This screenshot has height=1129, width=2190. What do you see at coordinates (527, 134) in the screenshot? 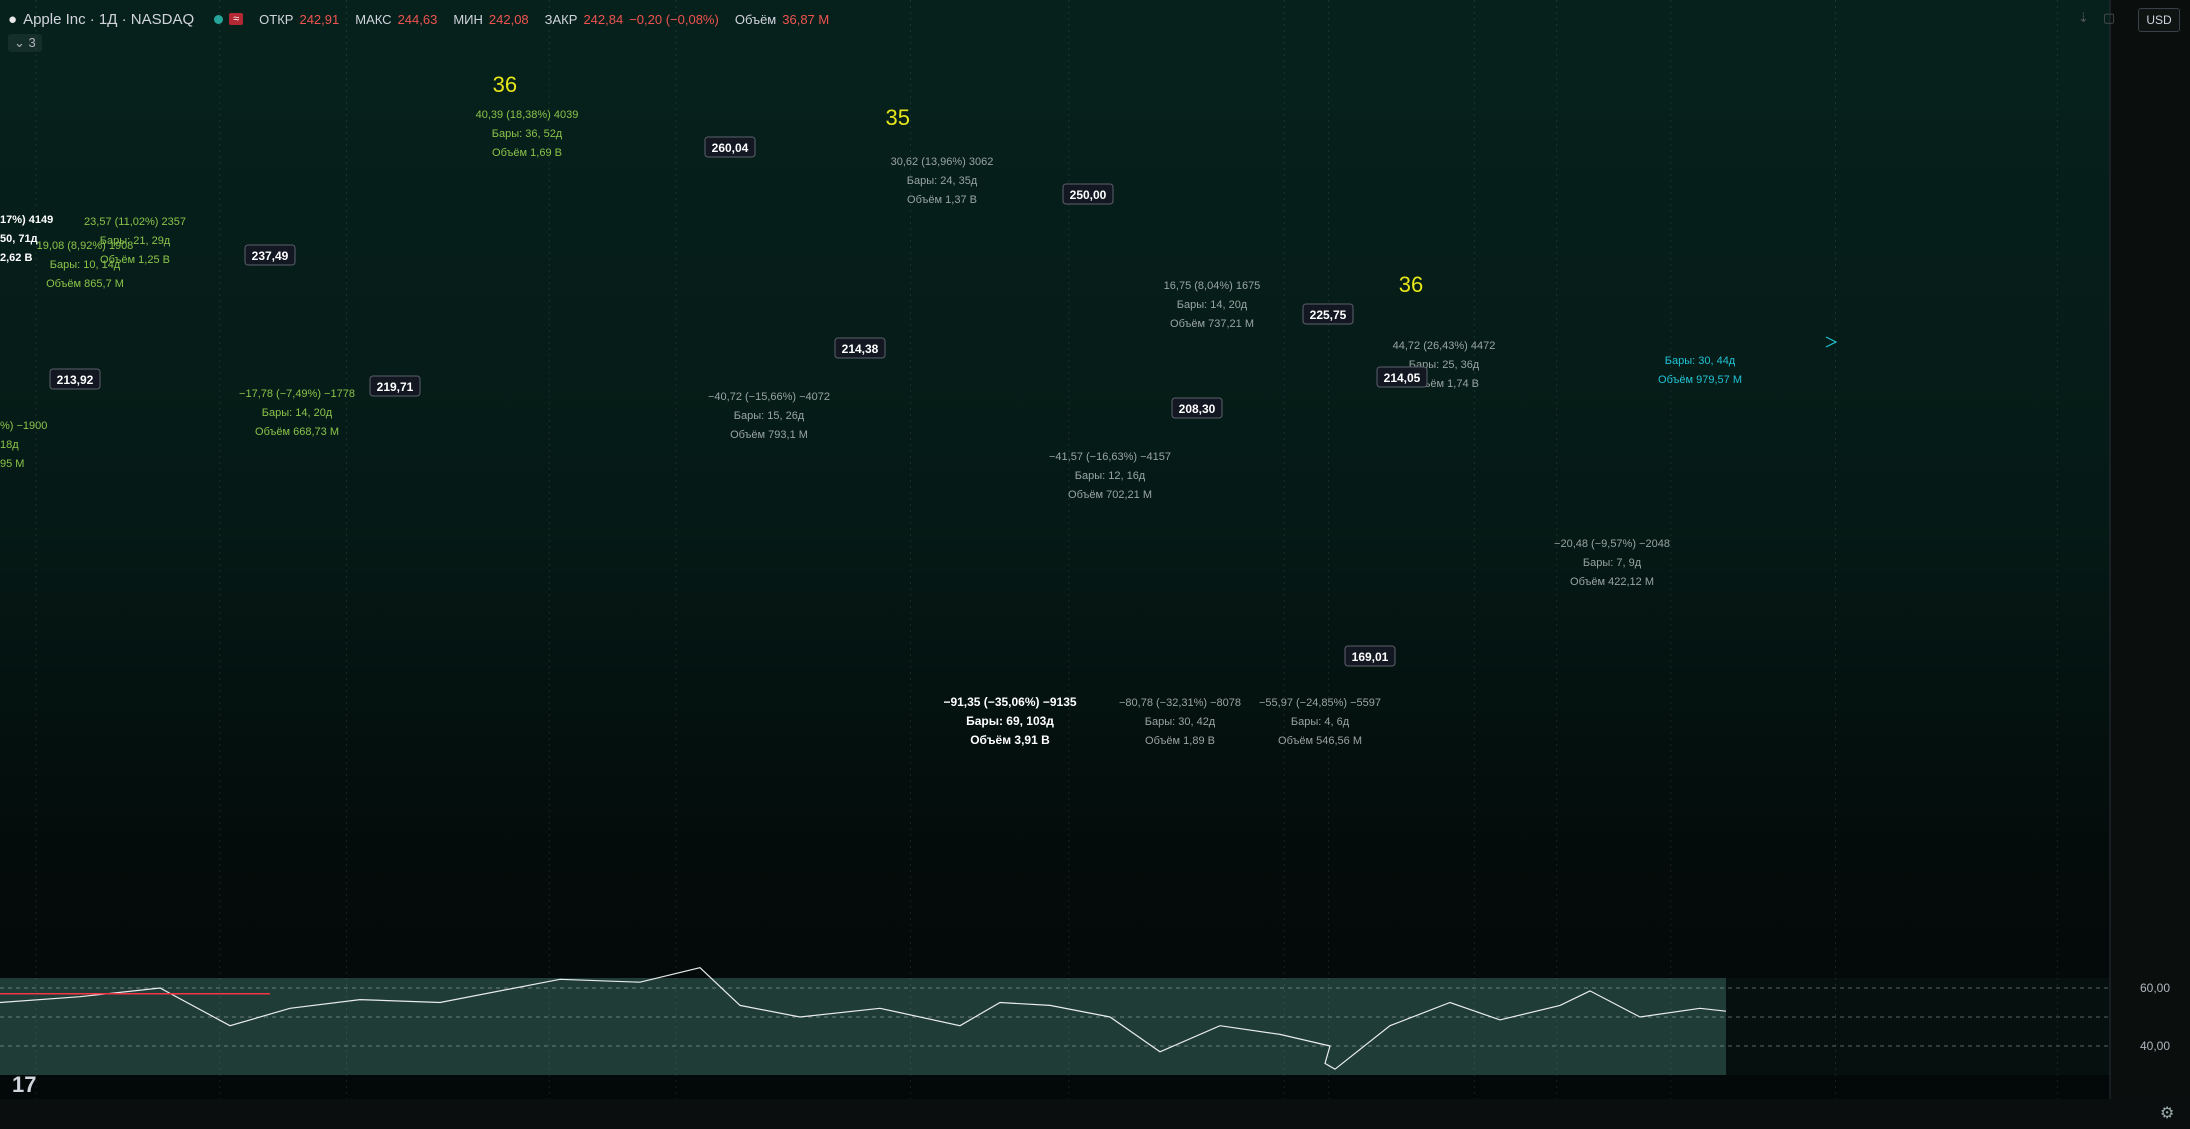
I see `measure-text: Бары: 36, 52д` at bounding box center [527, 134].